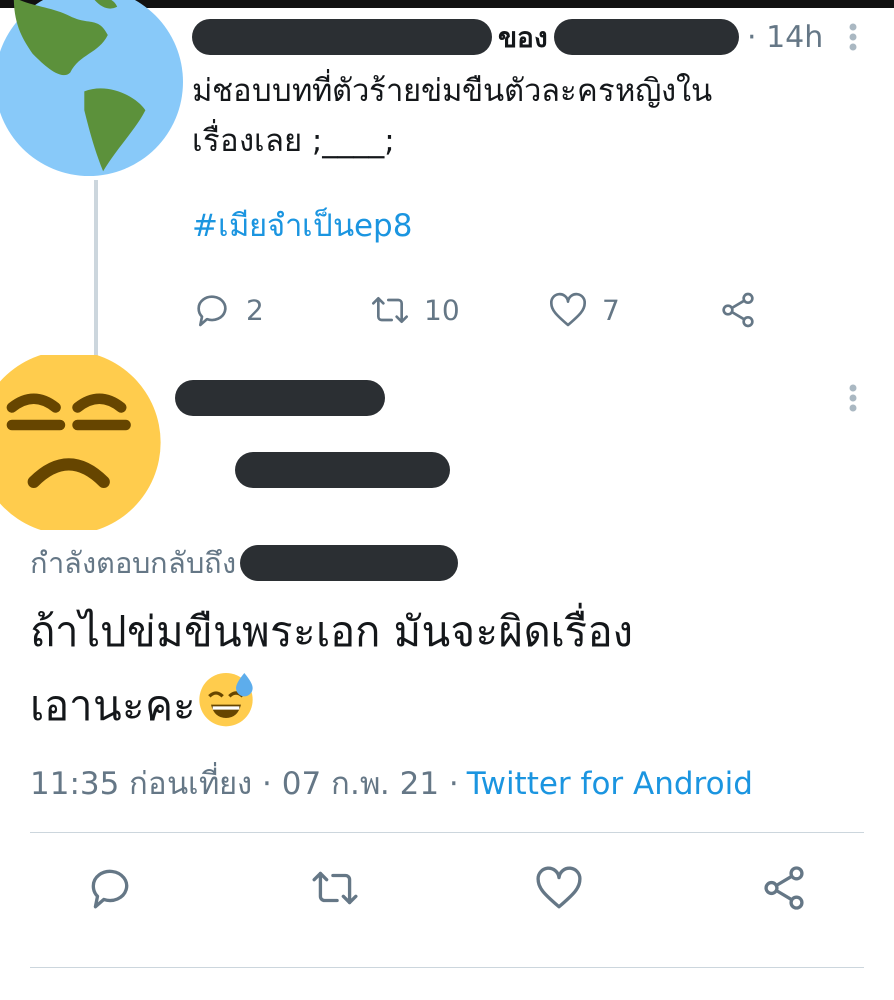  I want to click on client-link: Twitter for Android, so click(609, 784).